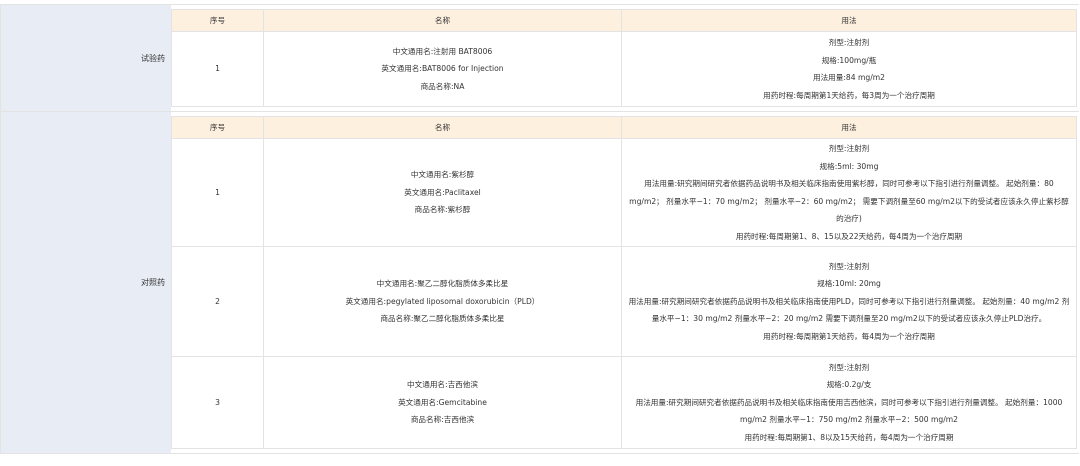  Describe the element at coordinates (849, 385) in the screenshot. I see `usage-line: 规格:0.2g/支` at that location.